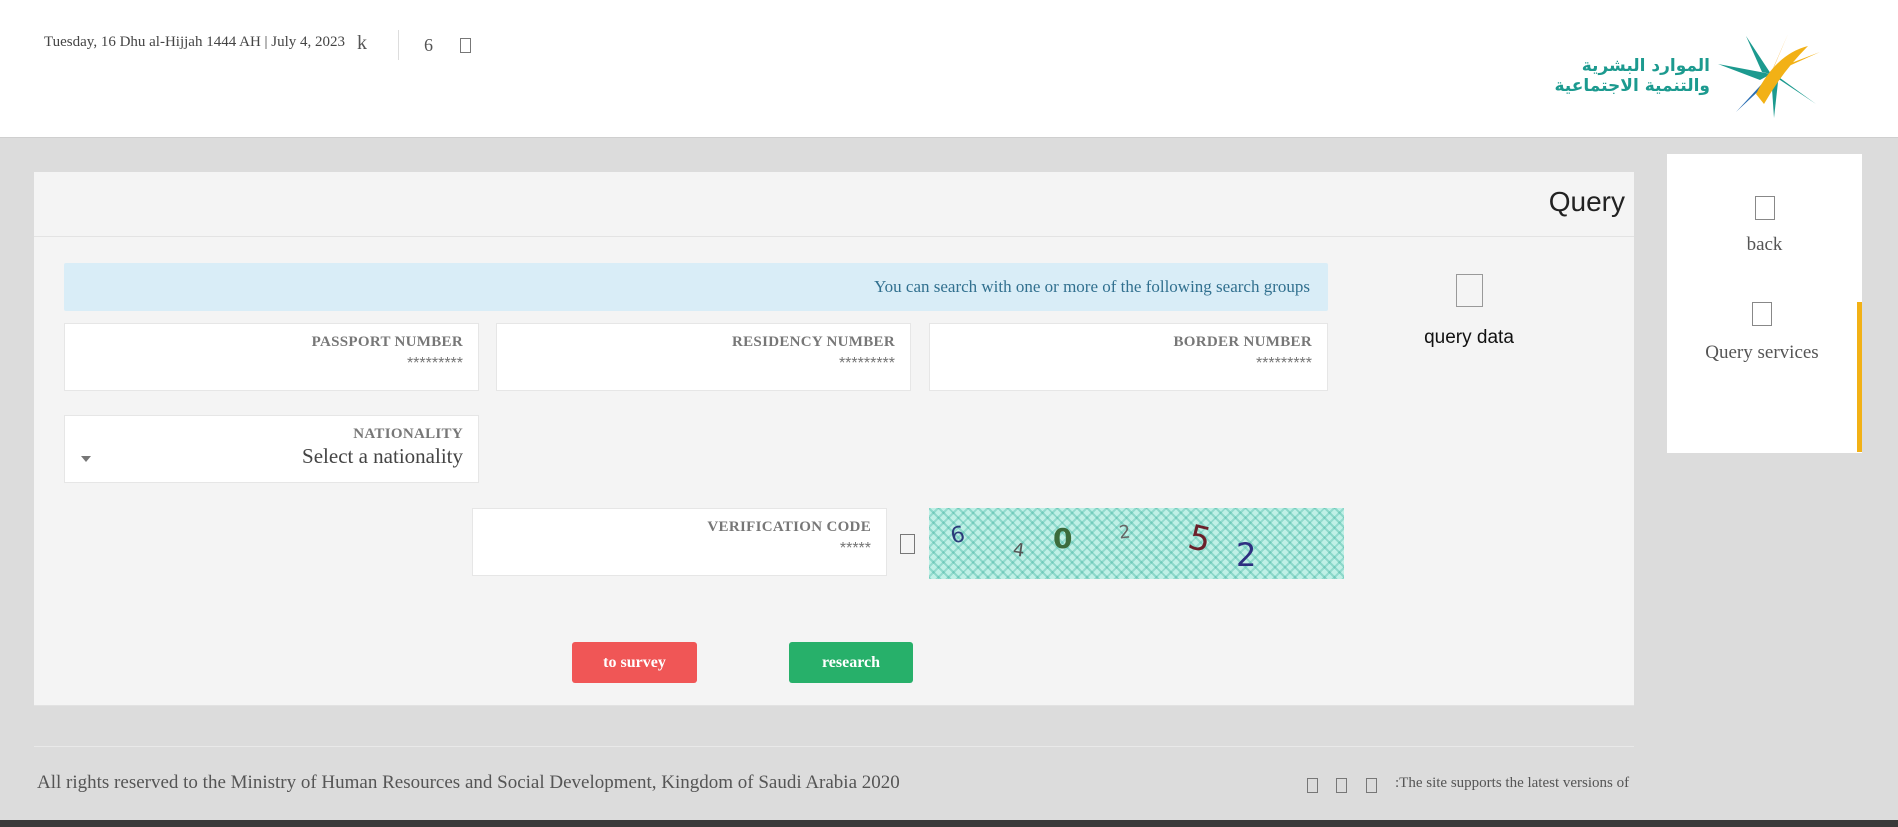 The width and height of the screenshot is (1898, 827). Describe the element at coordinates (1102, 545) in the screenshot. I see `captcha-digits: 6 4 0 2 5 2` at that location.